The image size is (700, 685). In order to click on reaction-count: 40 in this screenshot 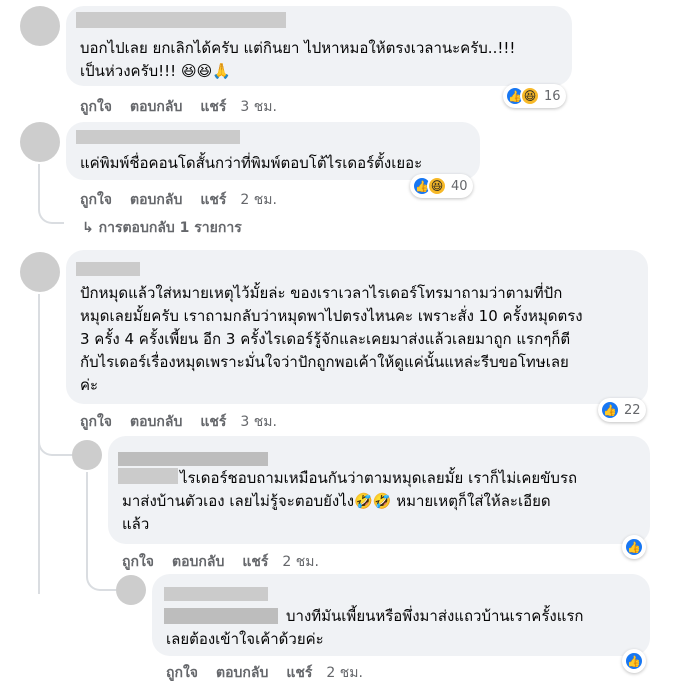, I will do `click(459, 186)`.